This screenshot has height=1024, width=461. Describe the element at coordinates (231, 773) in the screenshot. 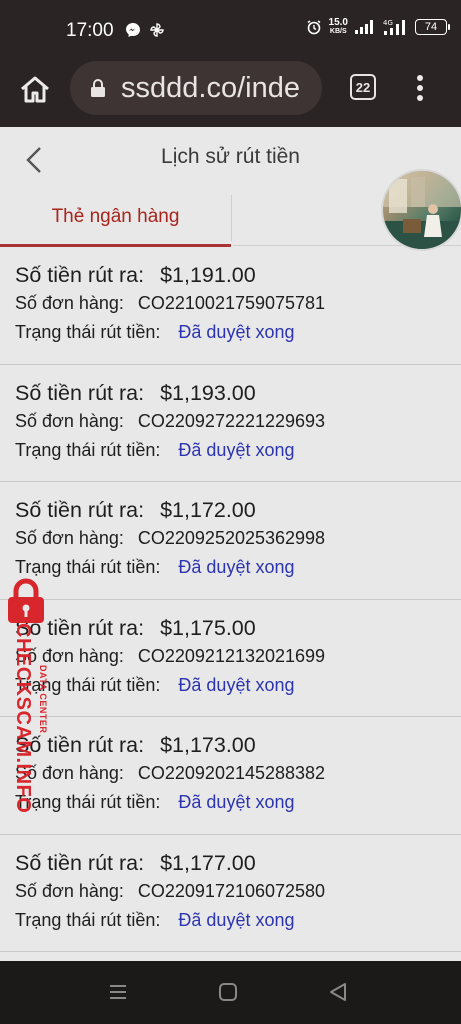

I see `order-number: CO2209202145288382` at that location.